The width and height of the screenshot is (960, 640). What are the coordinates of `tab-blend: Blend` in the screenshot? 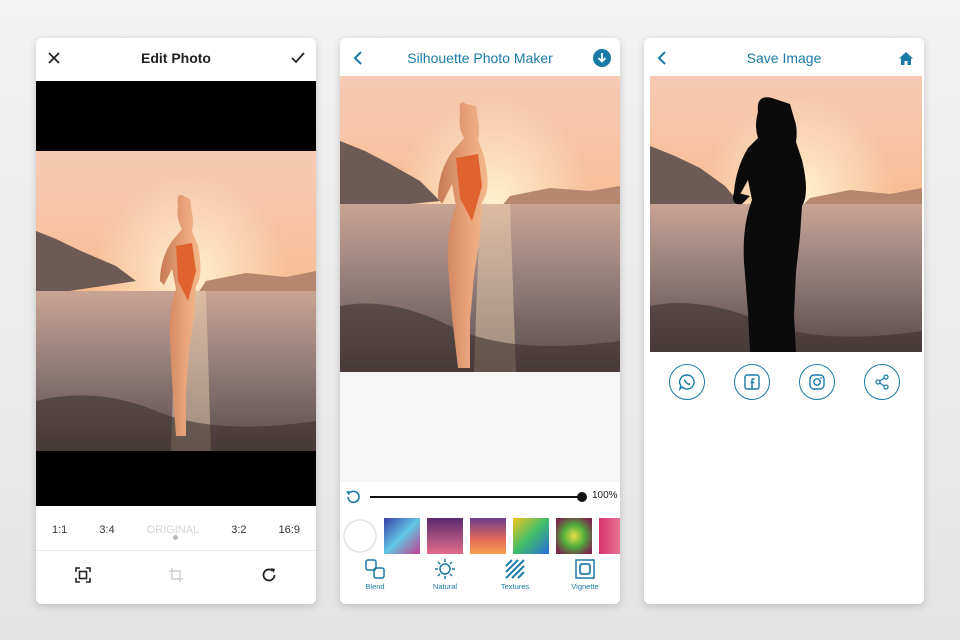 It's located at (375, 574).